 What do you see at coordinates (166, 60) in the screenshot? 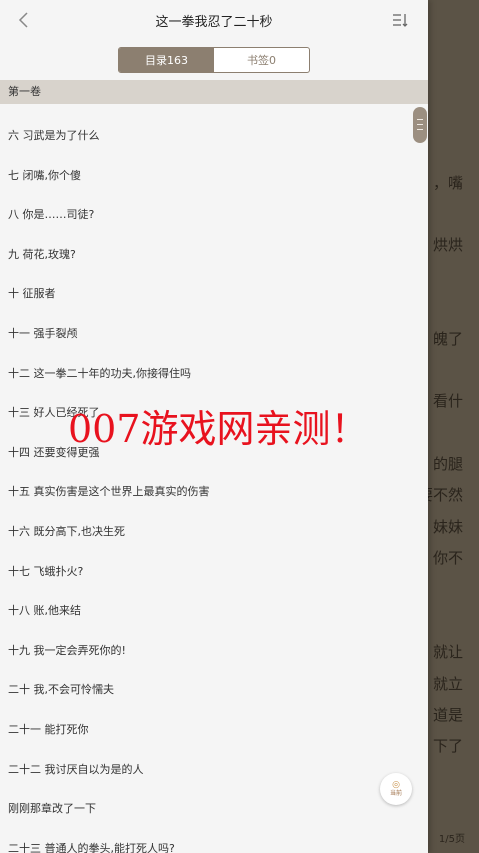
I see `tab-contents: 目录163` at bounding box center [166, 60].